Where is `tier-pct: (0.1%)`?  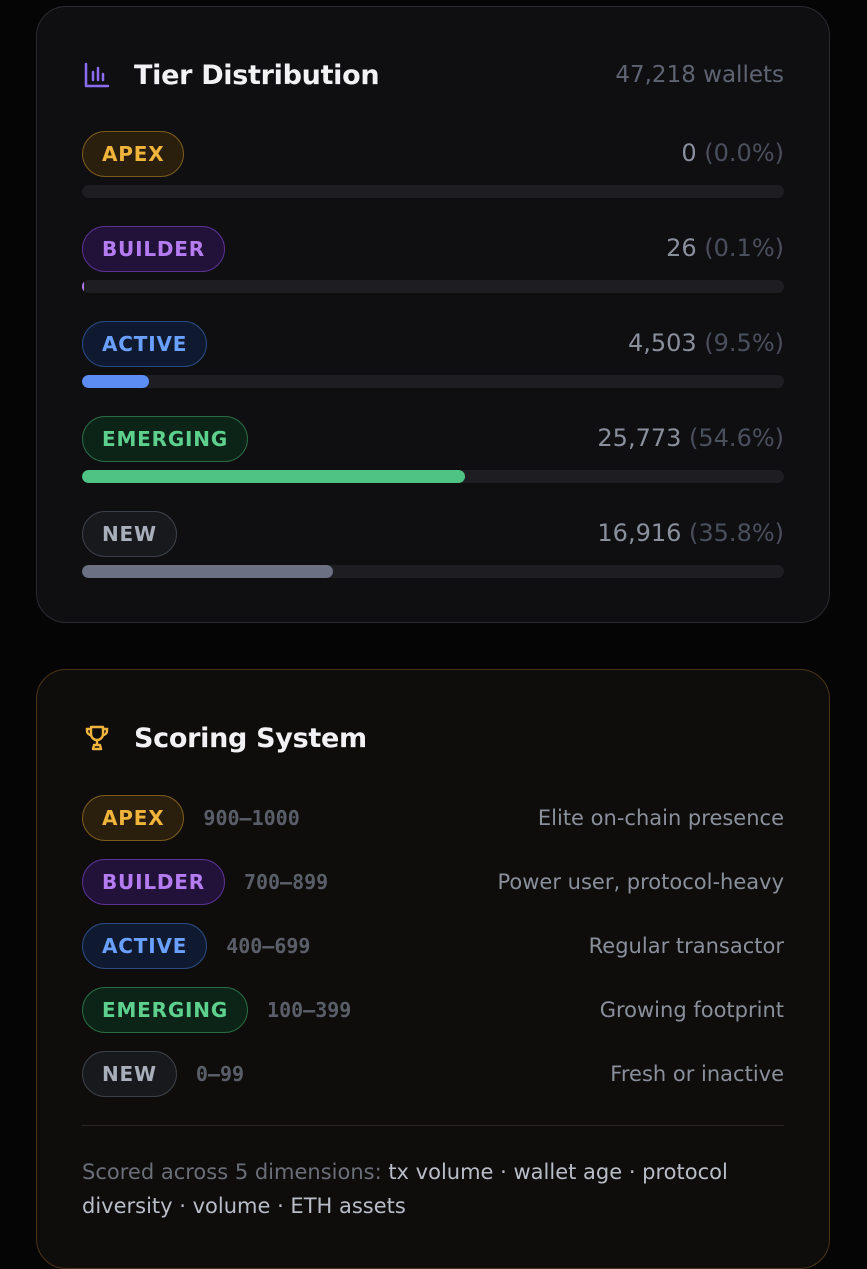
tier-pct: (0.1%) is located at coordinates (744, 248).